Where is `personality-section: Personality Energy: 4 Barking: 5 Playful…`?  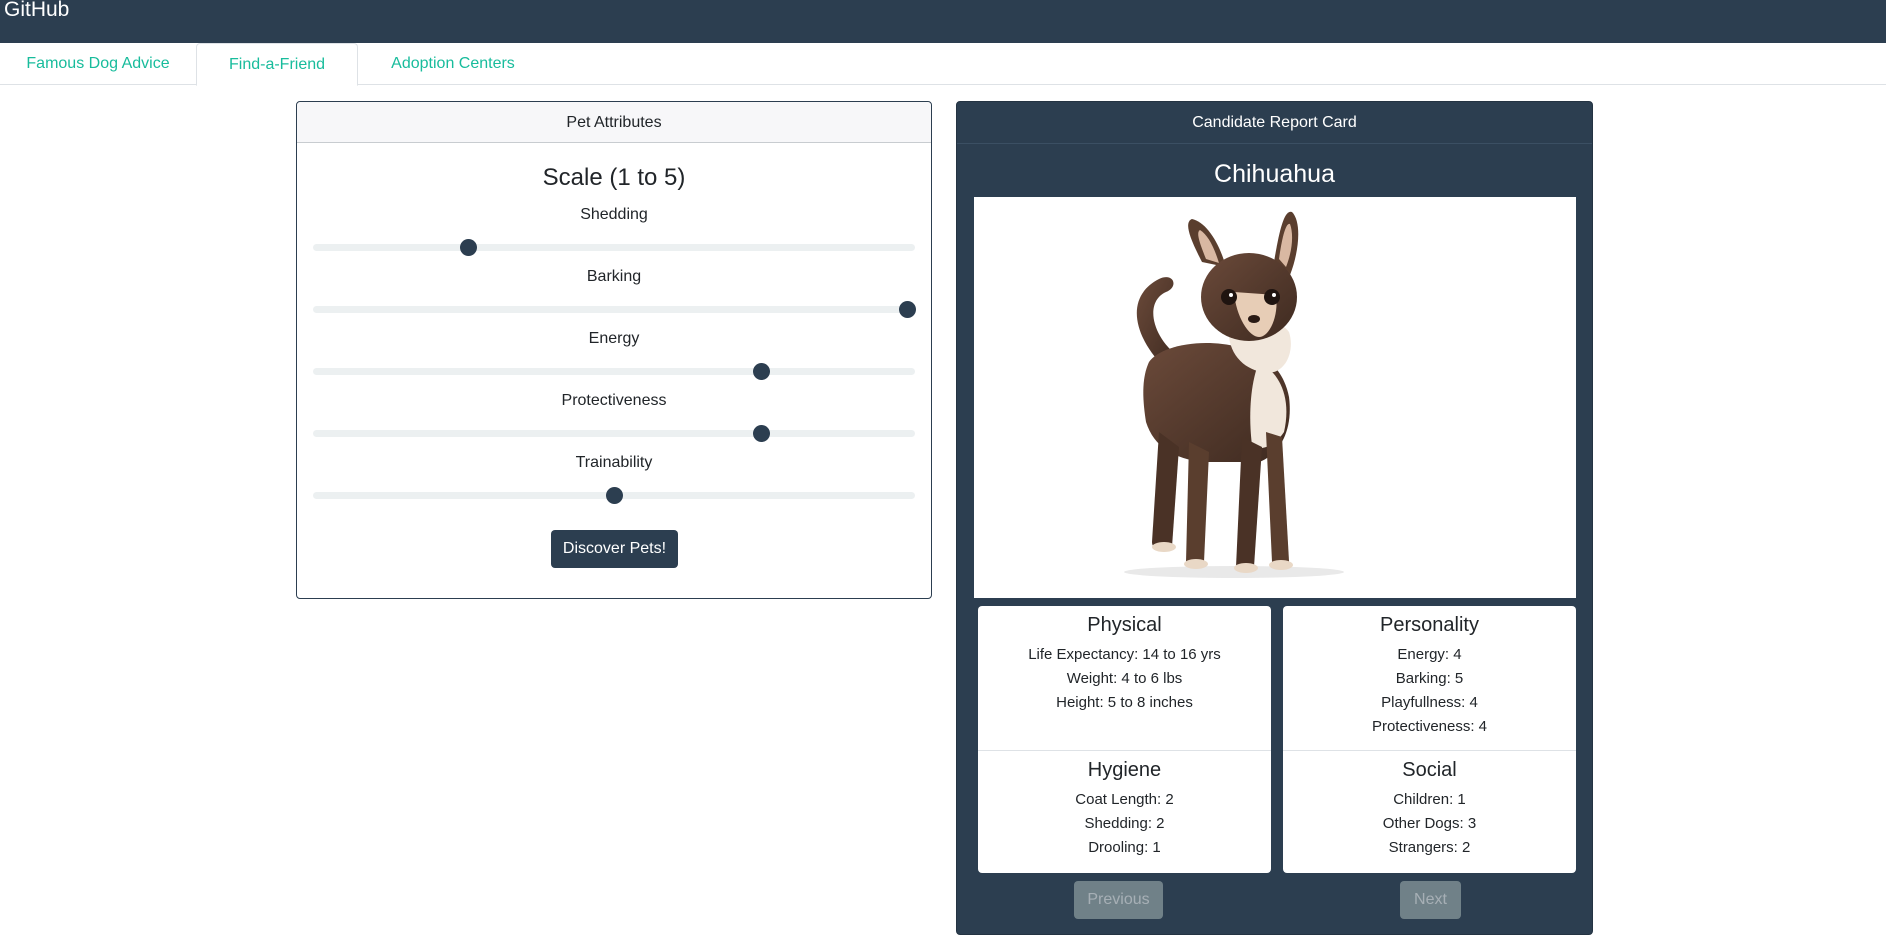 personality-section: Personality Energy: 4 Barking: 5 Playful… is located at coordinates (1429, 678).